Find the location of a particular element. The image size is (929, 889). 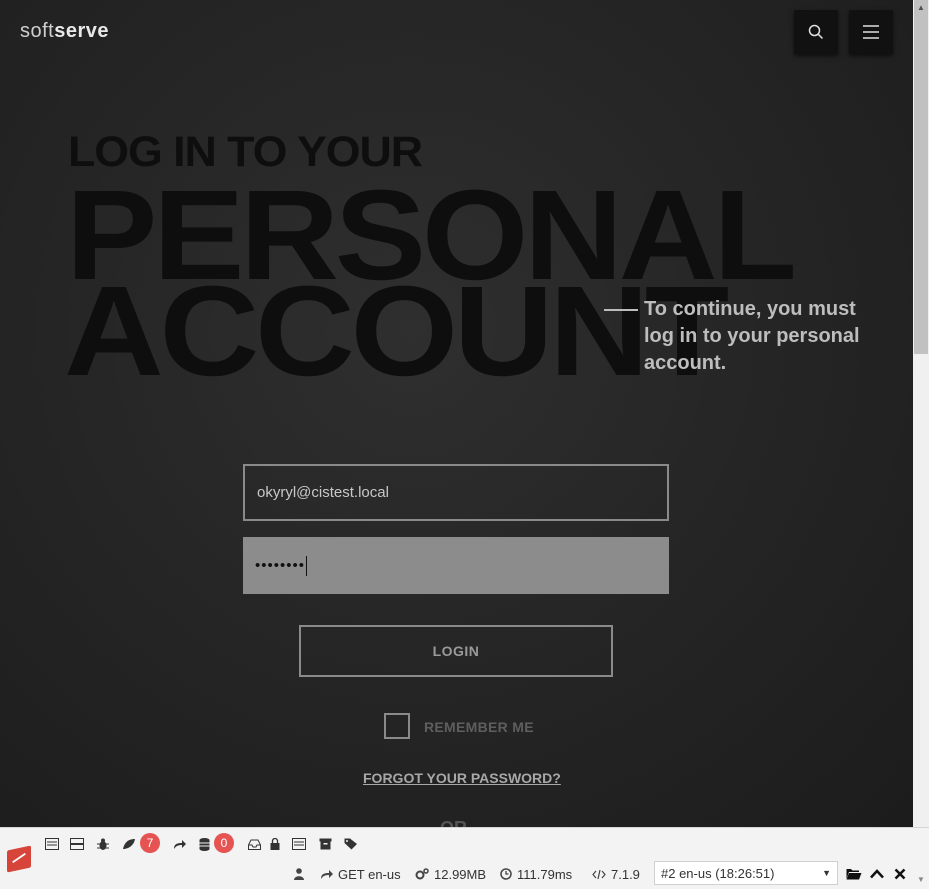

logo-light-text: soft is located at coordinates (37, 31).